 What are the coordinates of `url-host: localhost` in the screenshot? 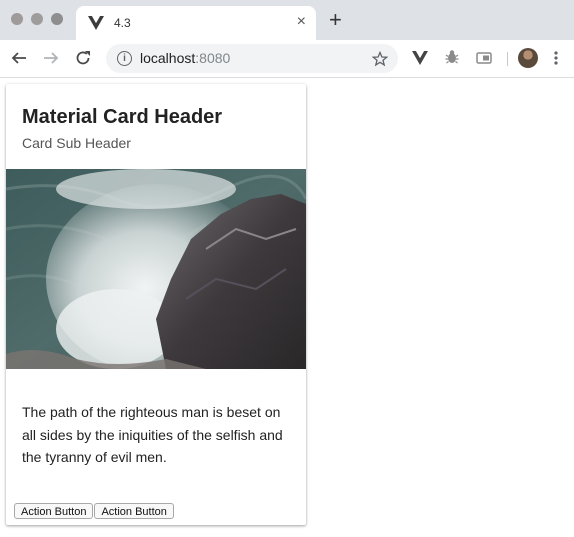 It's located at (168, 58).